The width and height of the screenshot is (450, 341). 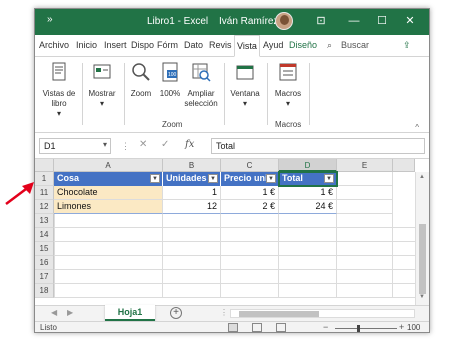 What do you see at coordinates (257, 327) in the screenshot?
I see `page-layout-view-icon` at bounding box center [257, 327].